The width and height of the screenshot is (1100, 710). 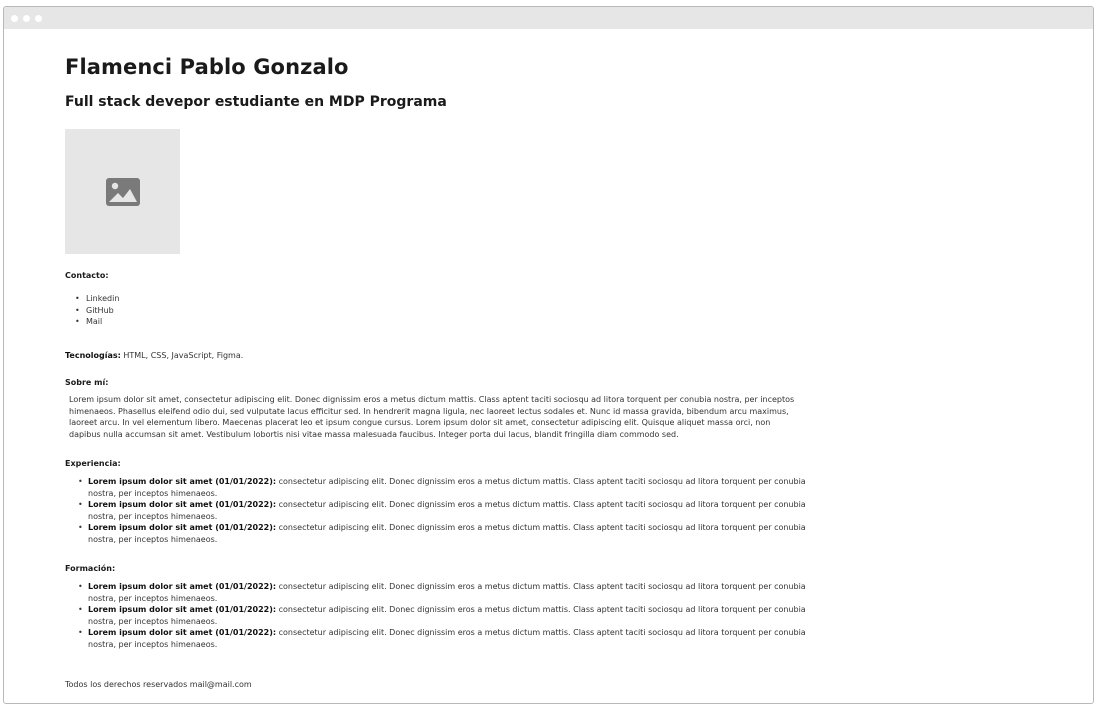 I want to click on image-placeholder-icon, so click(x=122, y=191).